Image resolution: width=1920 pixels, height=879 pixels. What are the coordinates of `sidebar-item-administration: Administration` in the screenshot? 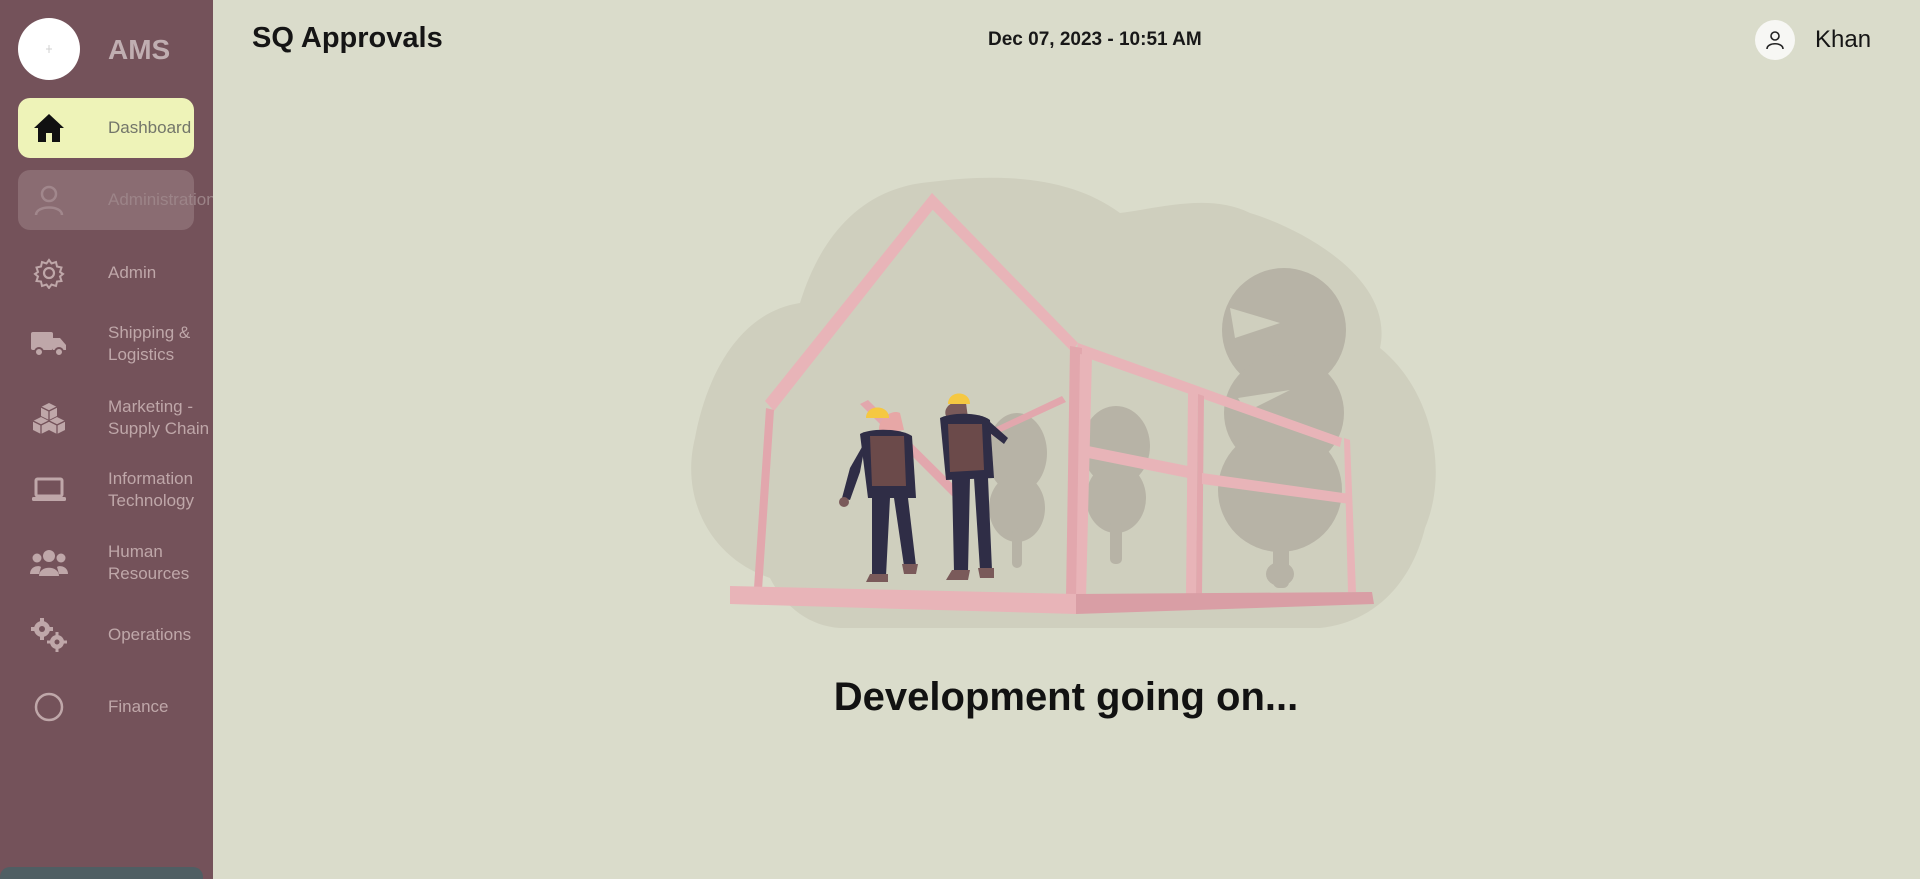 It's located at (115, 200).